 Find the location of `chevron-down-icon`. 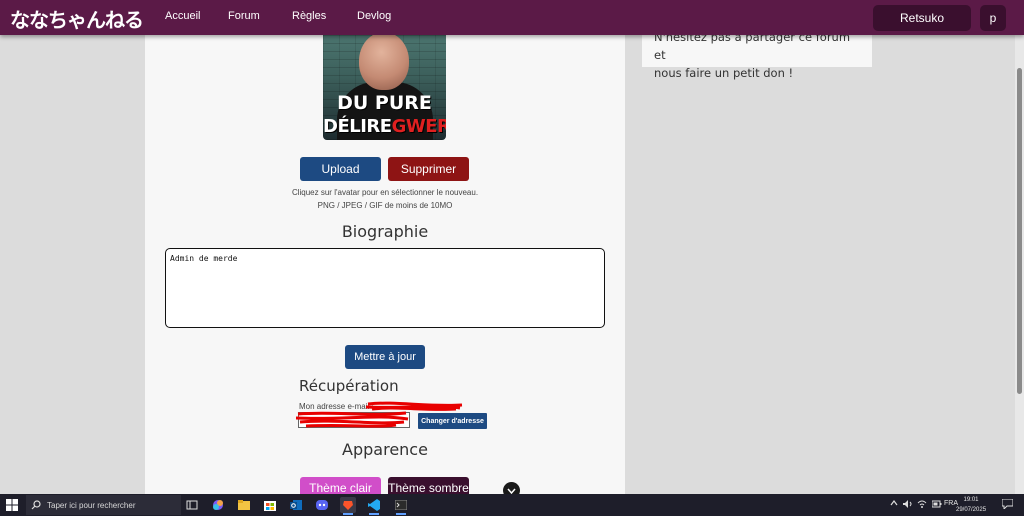

chevron-down-icon is located at coordinates (511, 491).